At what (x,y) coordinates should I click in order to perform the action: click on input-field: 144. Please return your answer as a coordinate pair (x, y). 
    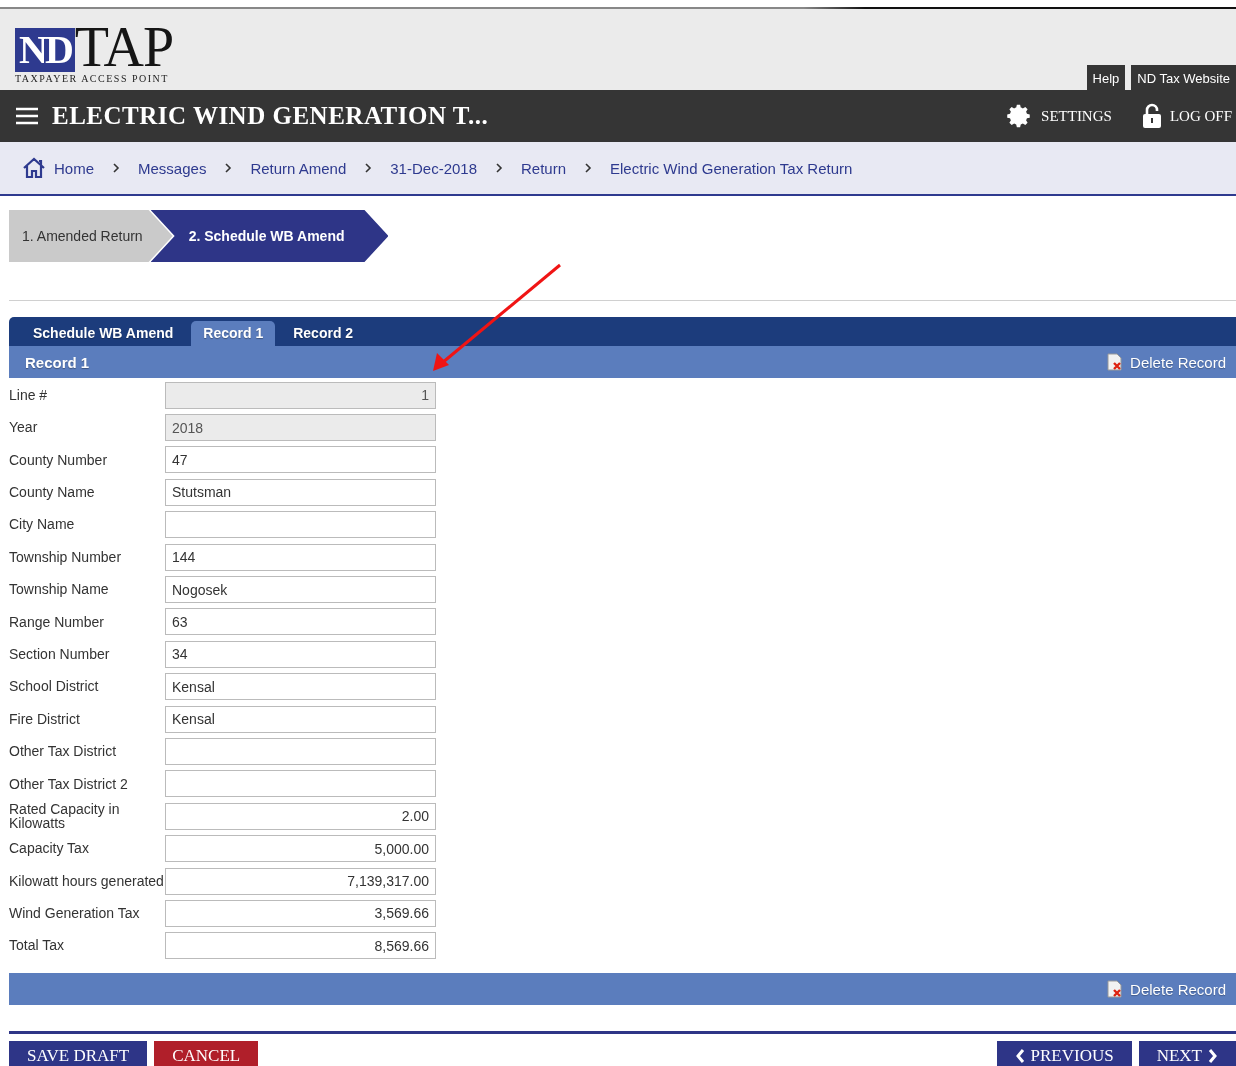
    Looking at the image, I should click on (300, 557).